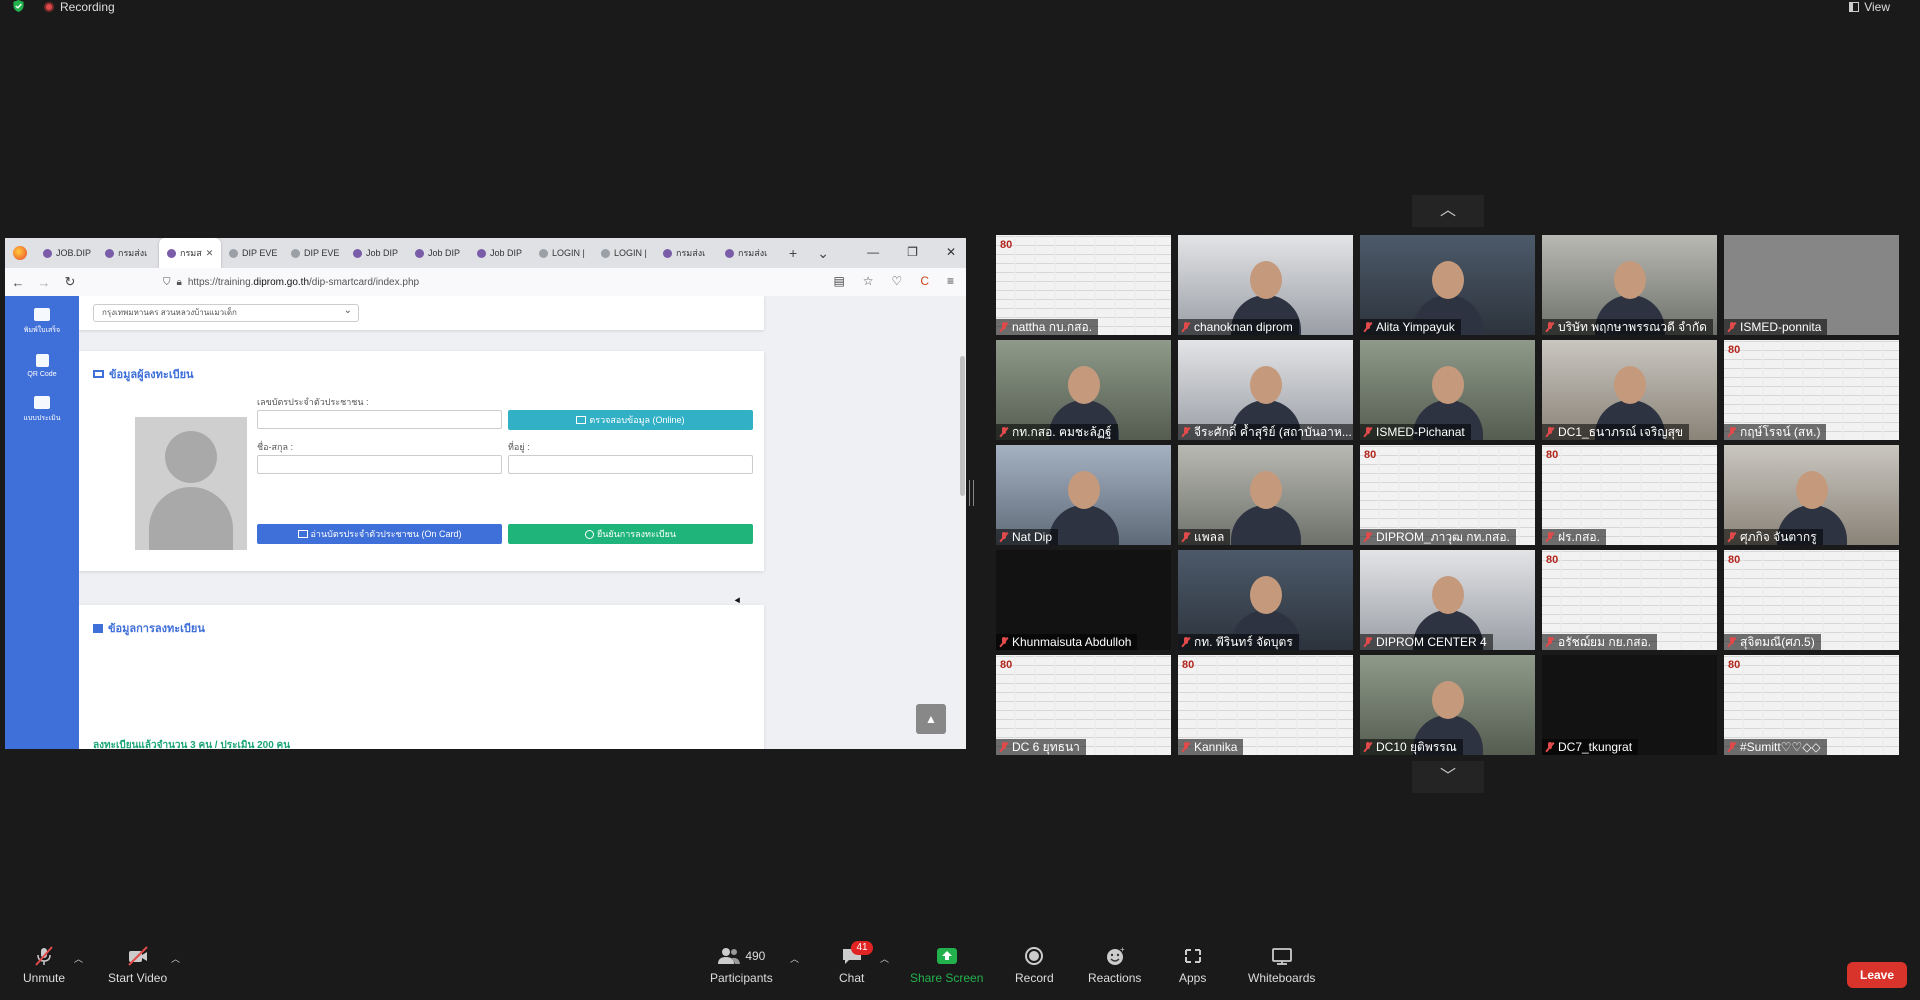 The height and width of the screenshot is (1000, 1920). I want to click on participant-tile: บริษัท พฤกษาพรรณวดี จำกัด, so click(1629, 285).